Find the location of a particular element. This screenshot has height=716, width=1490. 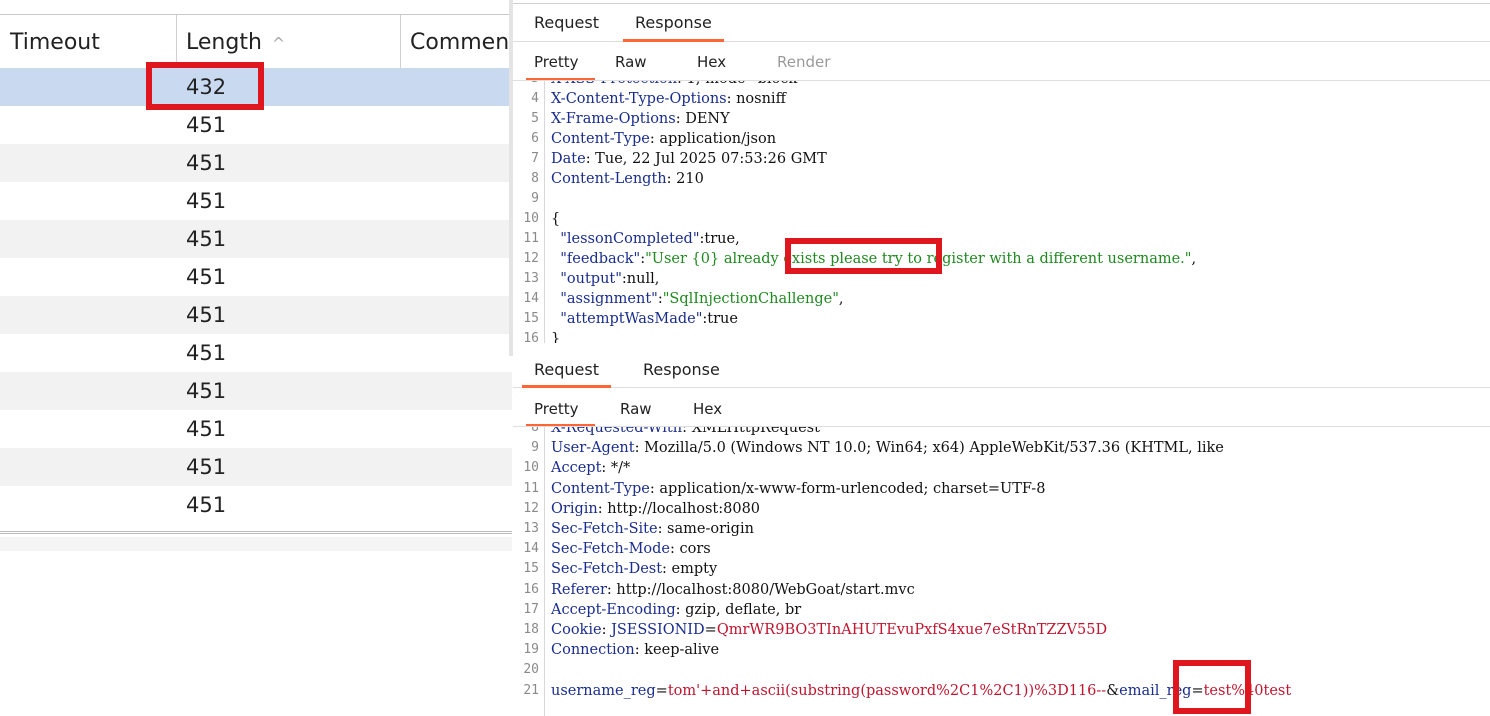

line-text: X-Requested-With: XMLHttpRequest is located at coordinates (685, 432).